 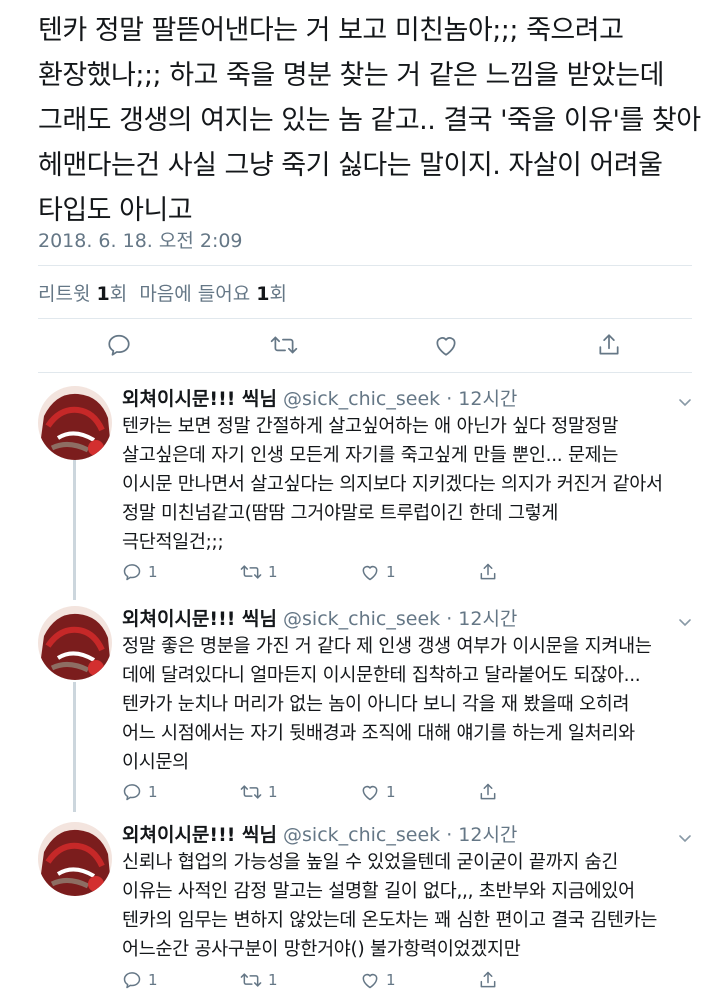 What do you see at coordinates (360, 346) in the screenshot?
I see `tweet-action-bar` at bounding box center [360, 346].